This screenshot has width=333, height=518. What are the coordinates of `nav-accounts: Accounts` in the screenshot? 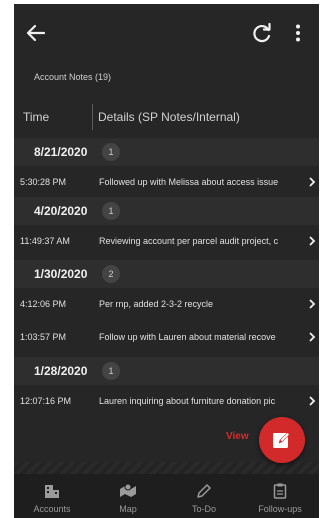 It's located at (52, 496).